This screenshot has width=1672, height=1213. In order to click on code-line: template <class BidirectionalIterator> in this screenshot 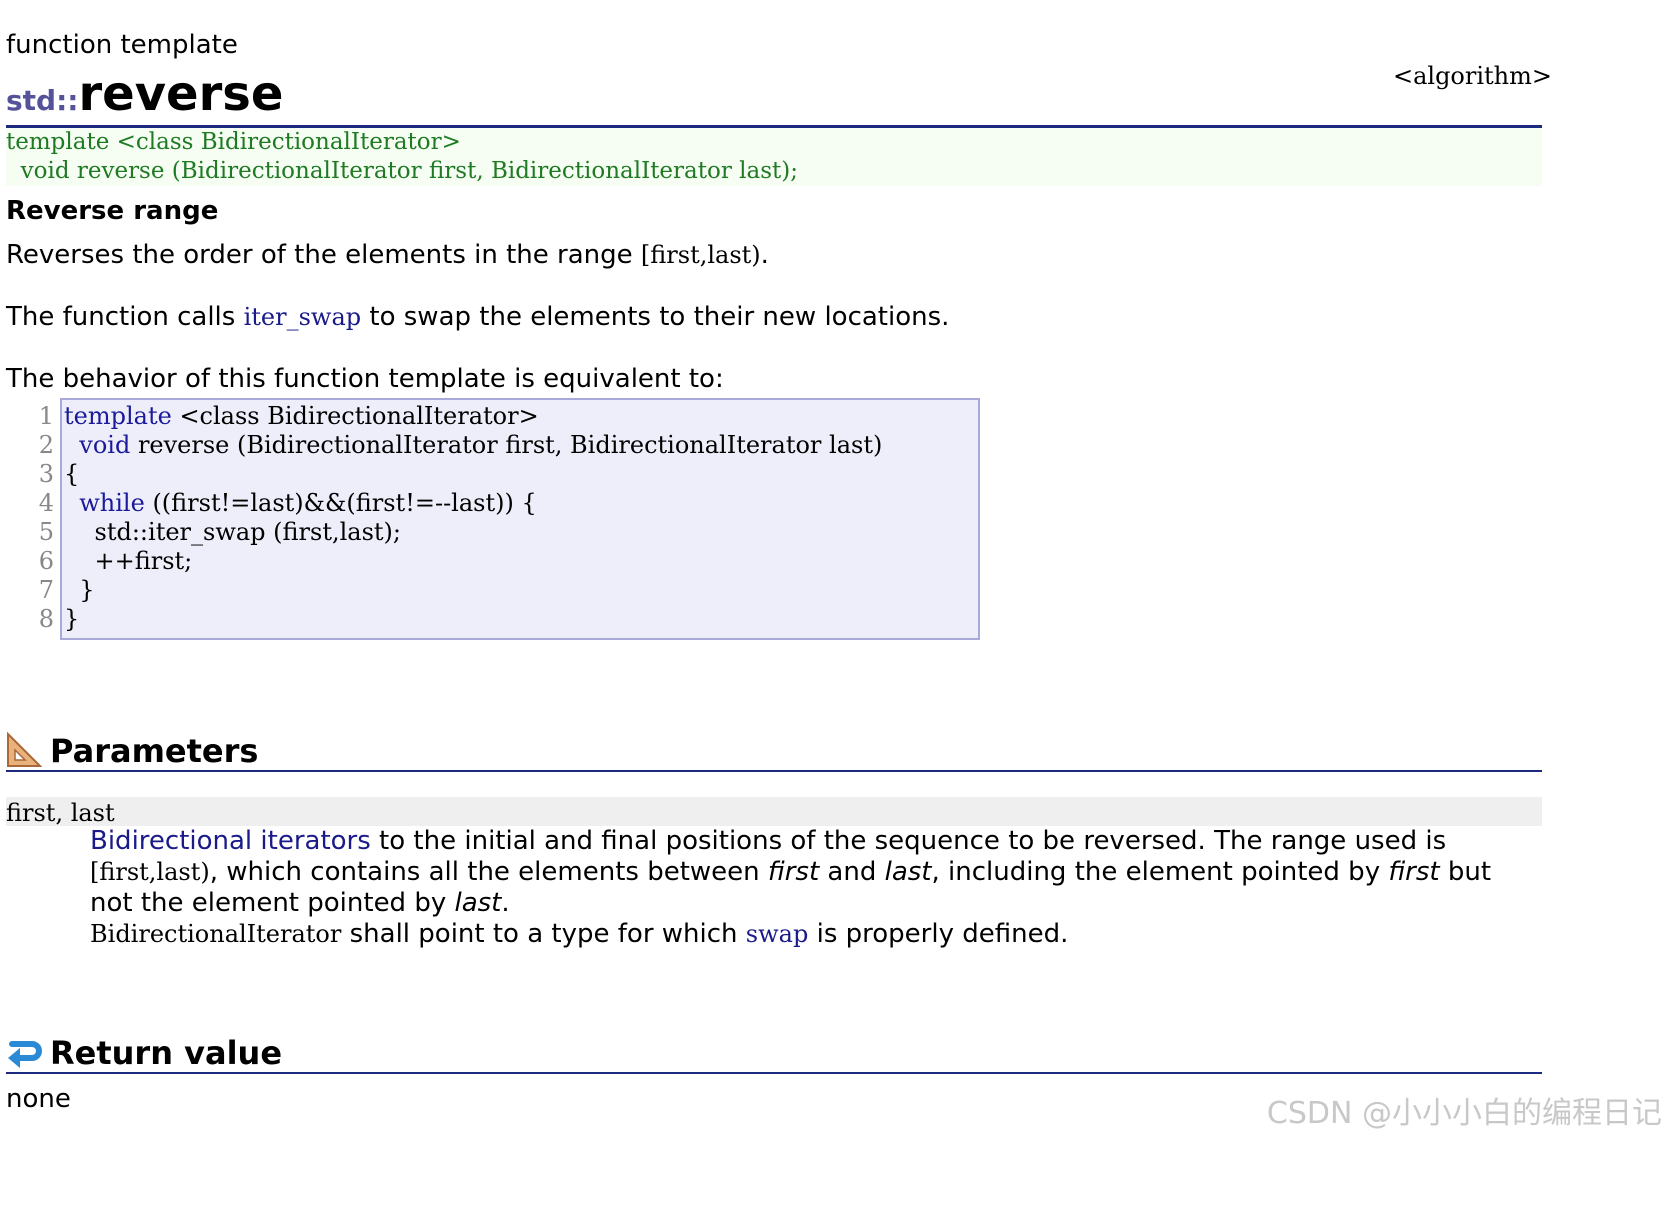, I will do `click(473, 416)`.